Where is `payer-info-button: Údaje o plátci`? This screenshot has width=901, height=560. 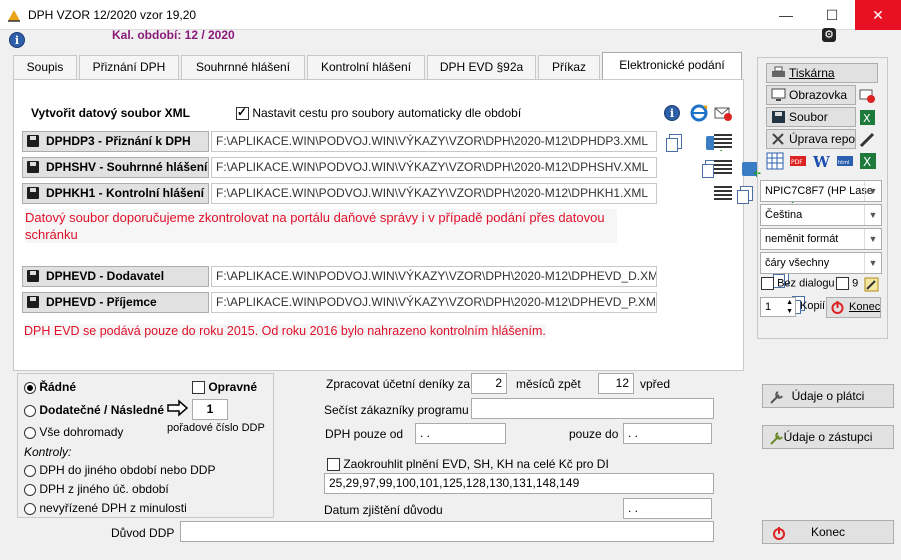 payer-info-button: Údaje o plátci is located at coordinates (828, 396).